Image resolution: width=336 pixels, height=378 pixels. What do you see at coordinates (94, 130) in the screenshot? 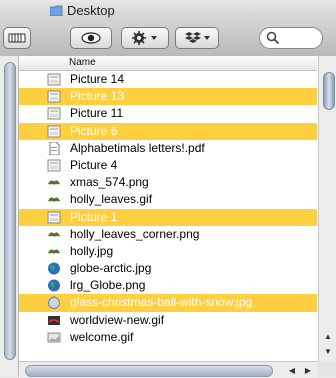
I see `list-item-label: Picture 6` at bounding box center [94, 130].